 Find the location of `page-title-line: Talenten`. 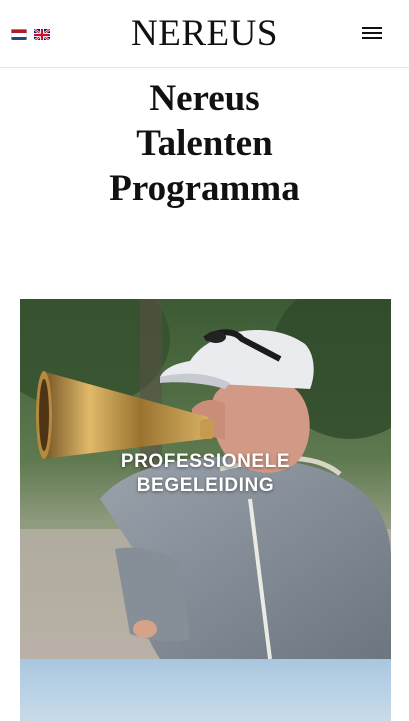

page-title-line: Talenten is located at coordinates (204, 143).